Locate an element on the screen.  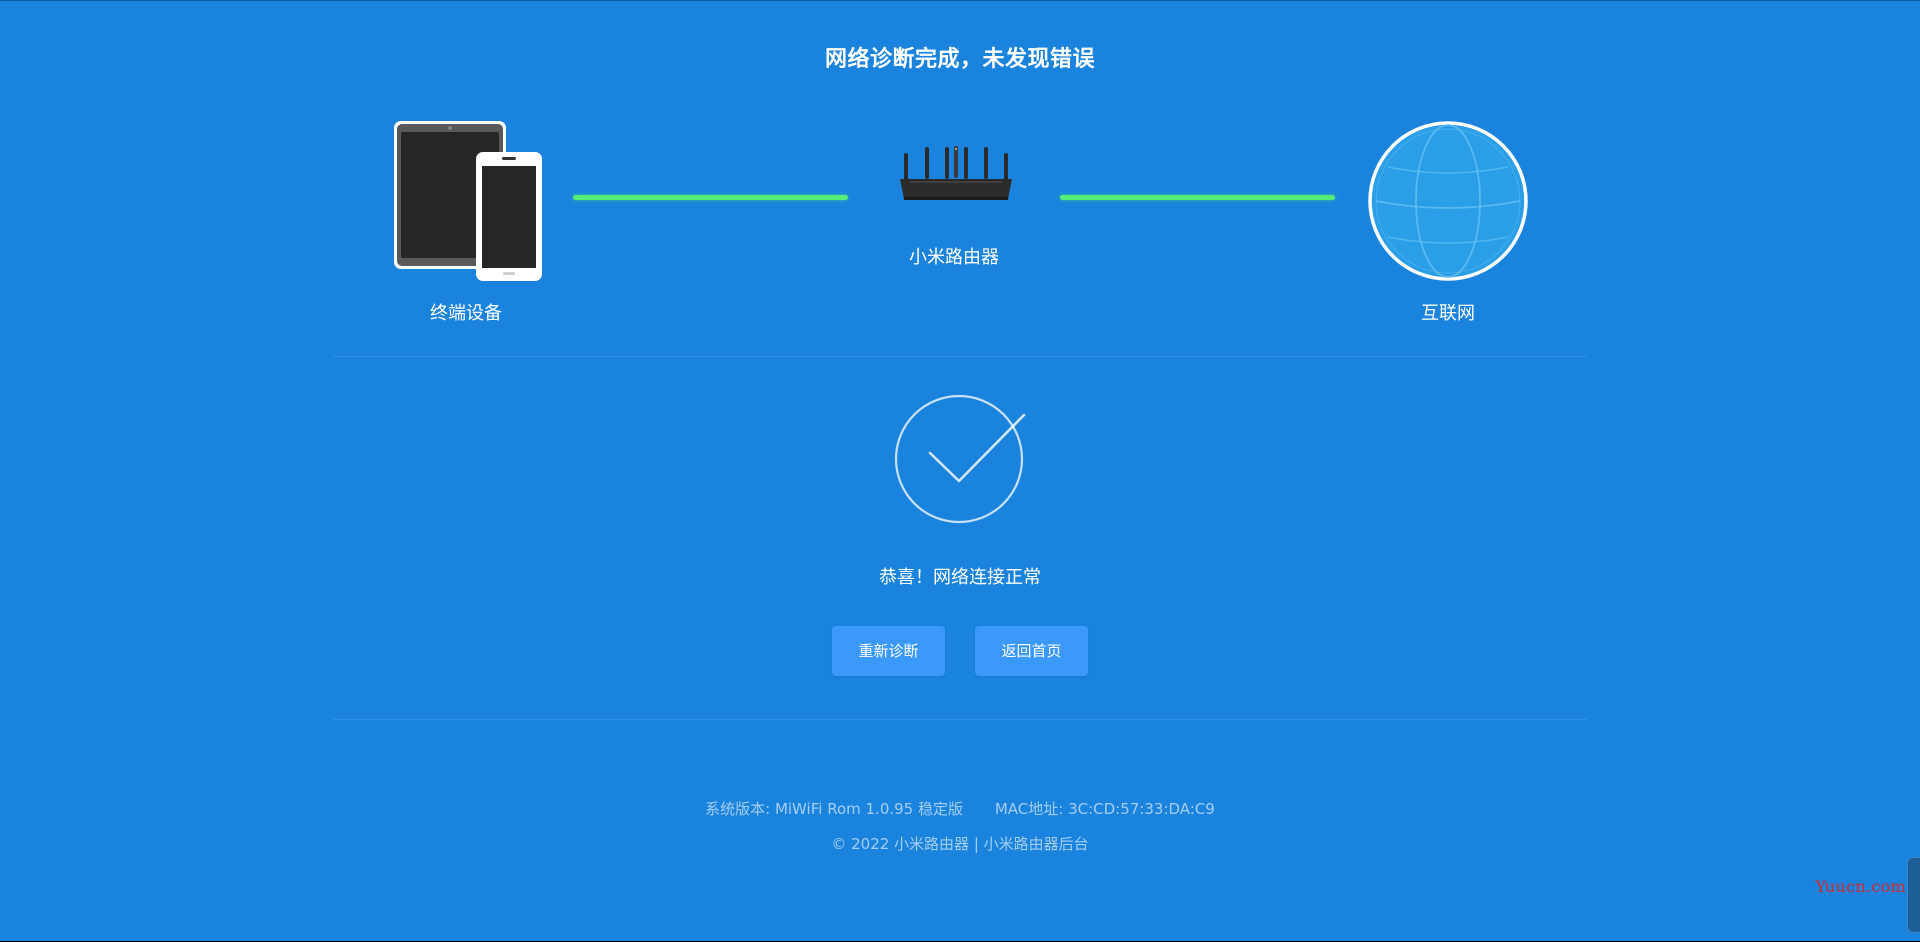
globe-icon is located at coordinates (1448, 201).